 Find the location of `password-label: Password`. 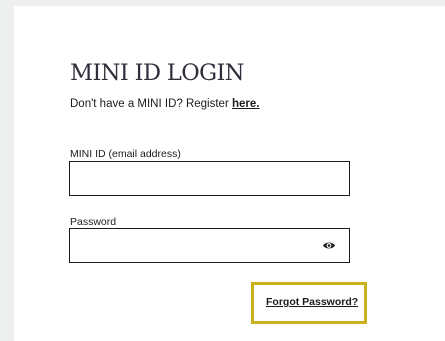

password-label: Password is located at coordinates (93, 222).